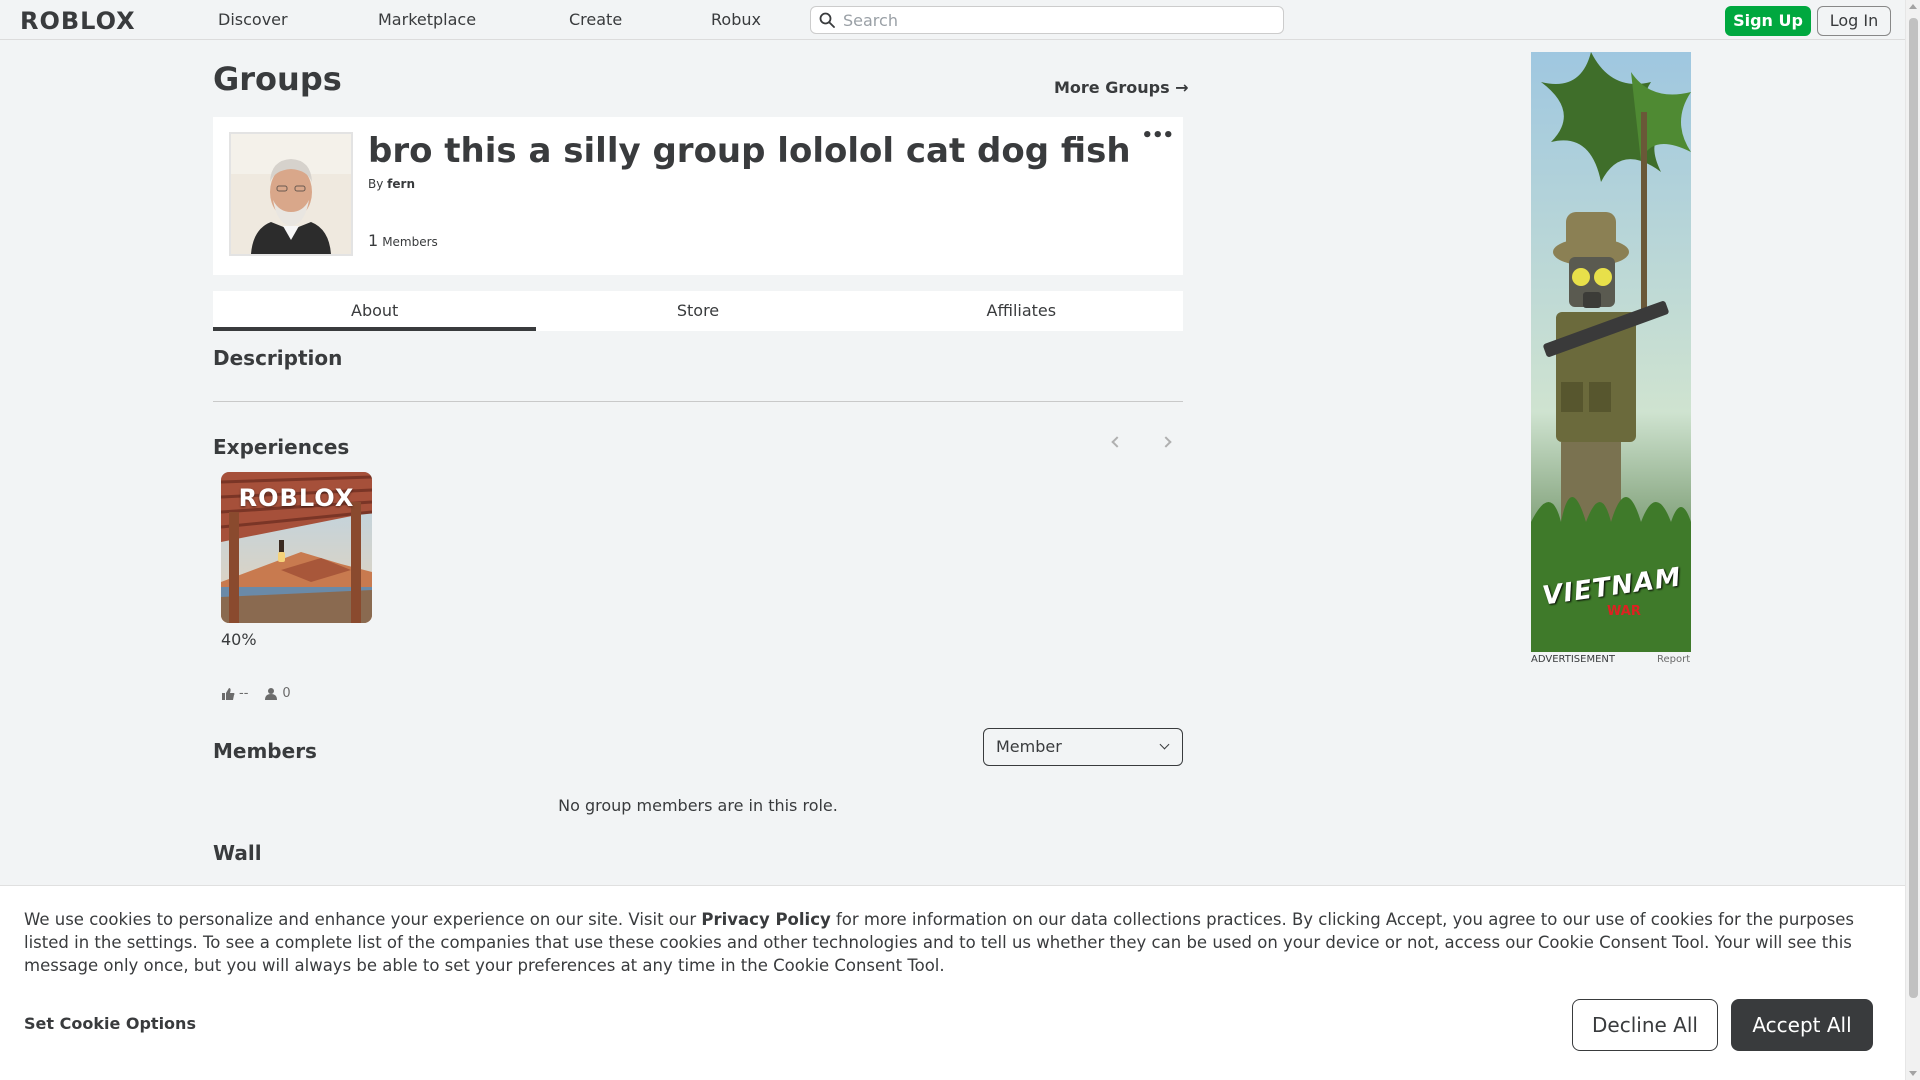 The width and height of the screenshot is (1920, 1080). I want to click on page-scrollbar, so click(1912, 540).